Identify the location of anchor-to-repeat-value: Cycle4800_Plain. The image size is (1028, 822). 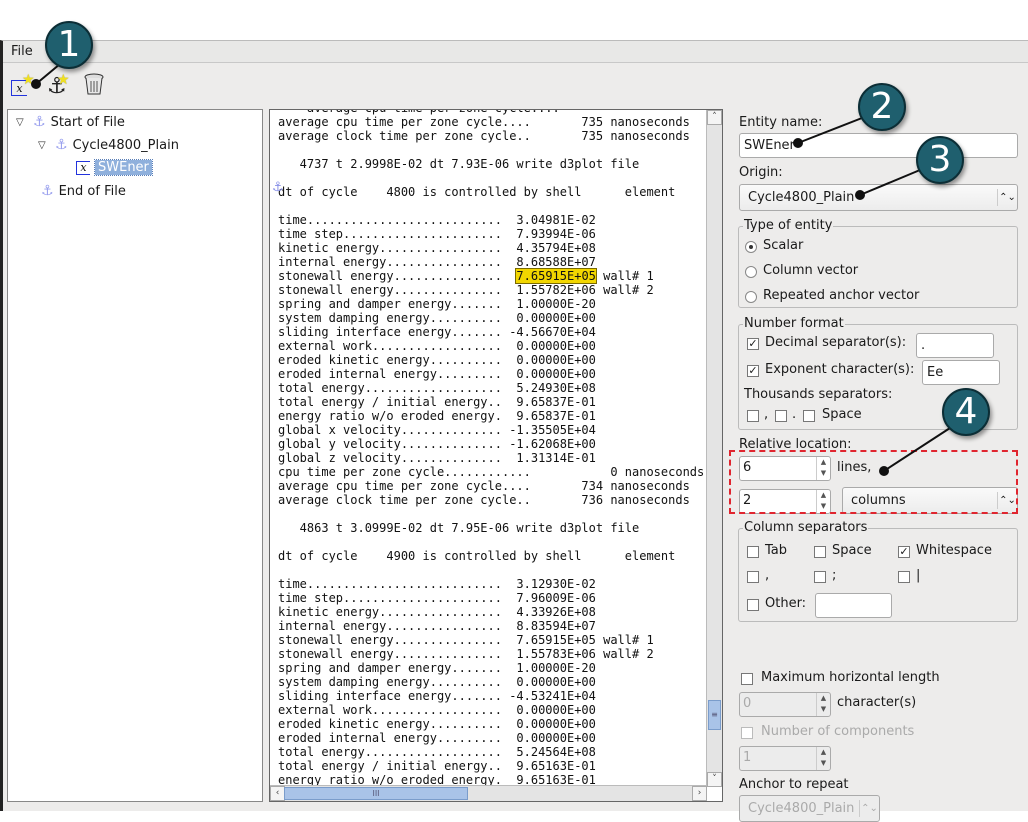
(801, 808).